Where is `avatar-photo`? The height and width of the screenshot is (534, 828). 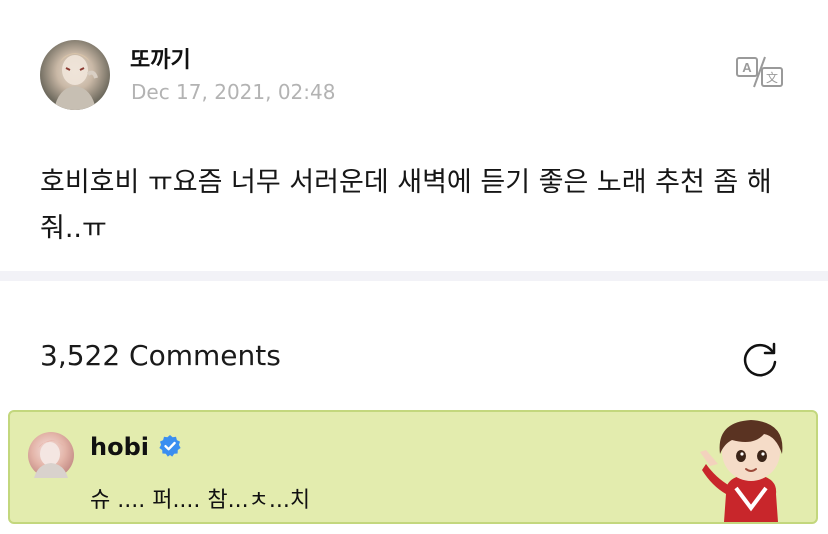 avatar-photo is located at coordinates (76, 81).